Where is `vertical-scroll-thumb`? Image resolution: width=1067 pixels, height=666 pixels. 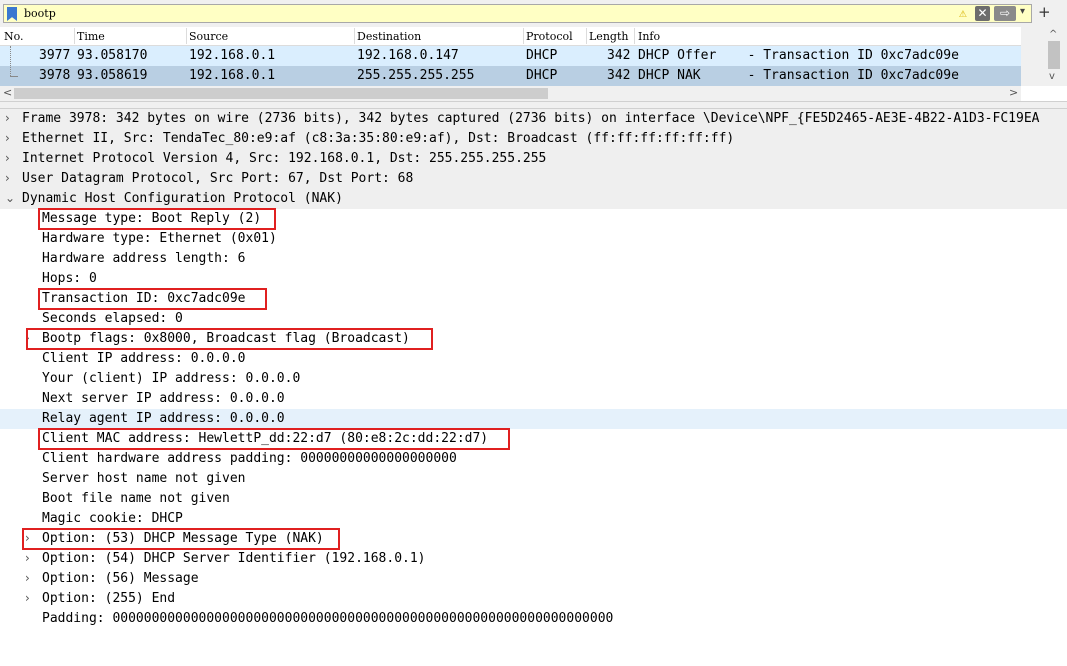
vertical-scroll-thumb is located at coordinates (1054, 55).